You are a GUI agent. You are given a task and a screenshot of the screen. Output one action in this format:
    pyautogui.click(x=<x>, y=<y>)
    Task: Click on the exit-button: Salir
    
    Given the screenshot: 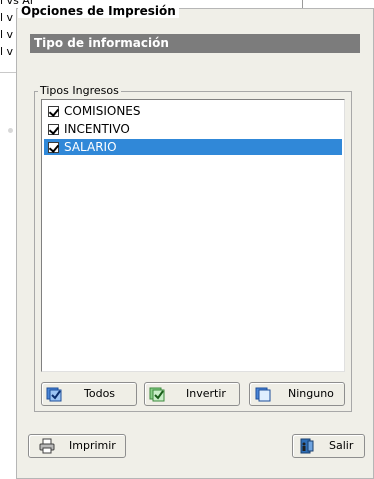 What is the action you would take?
    pyautogui.click(x=328, y=446)
    